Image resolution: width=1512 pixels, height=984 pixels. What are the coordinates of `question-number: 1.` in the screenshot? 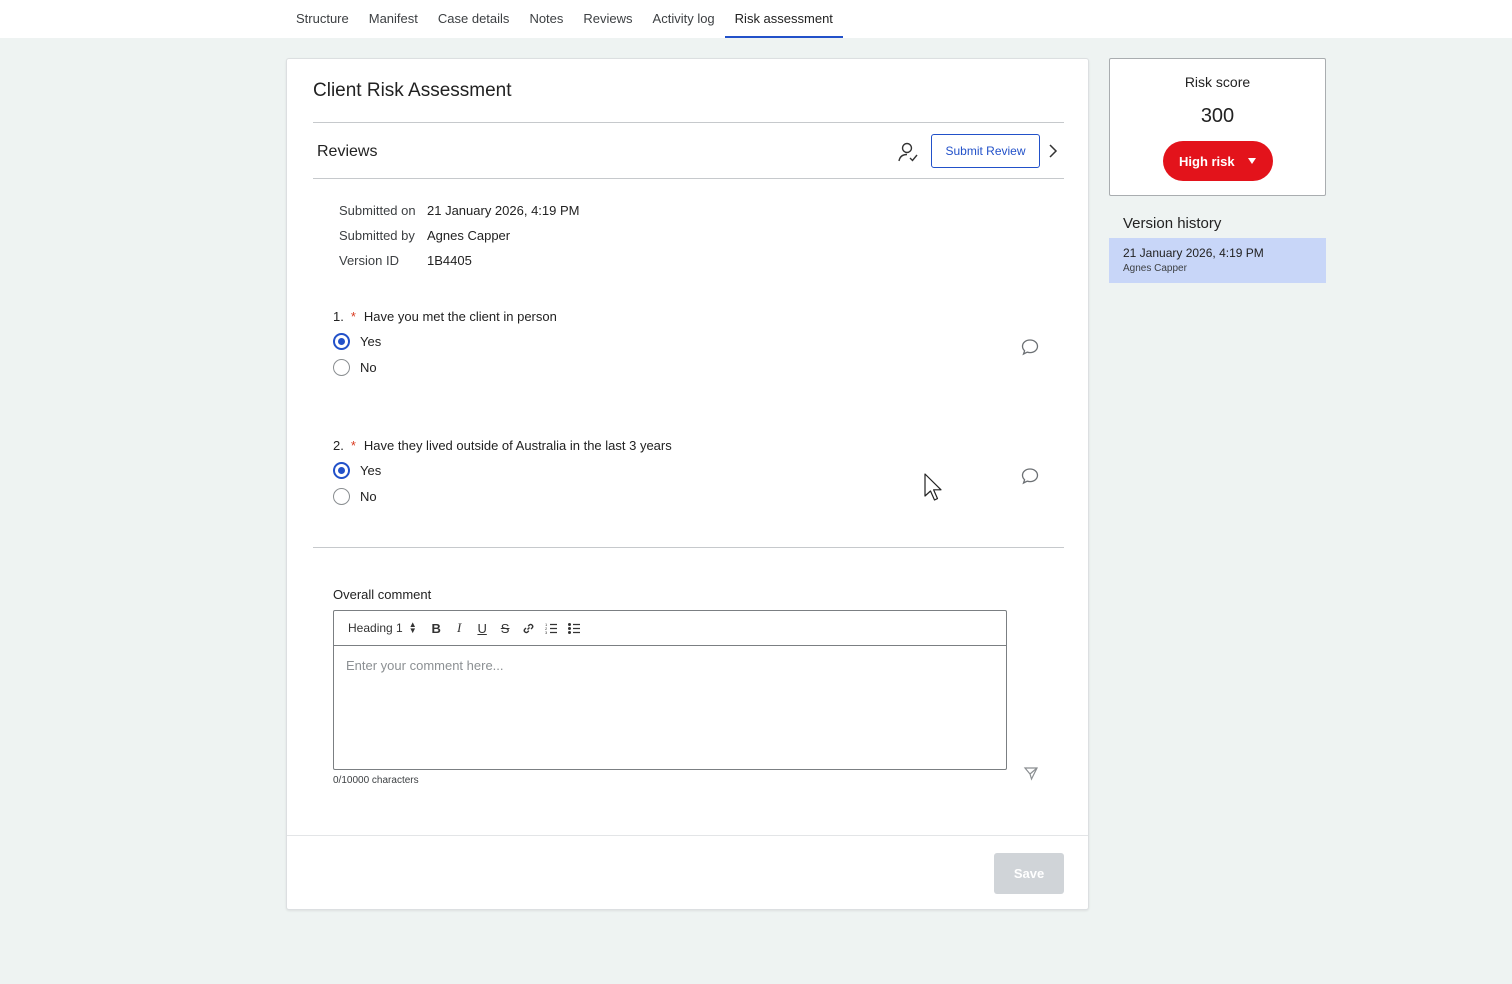 It's located at (338, 316).